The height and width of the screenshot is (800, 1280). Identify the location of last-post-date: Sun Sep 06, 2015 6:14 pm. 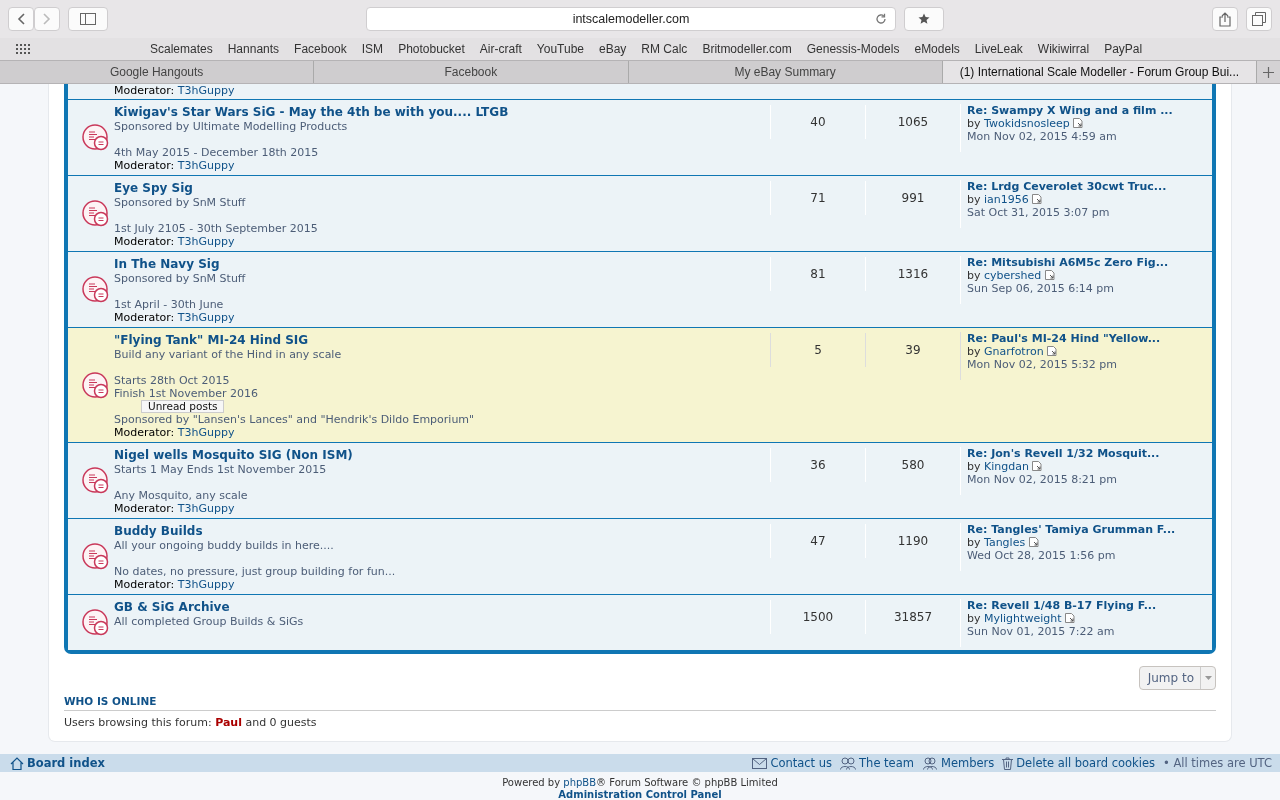
(1041, 288).